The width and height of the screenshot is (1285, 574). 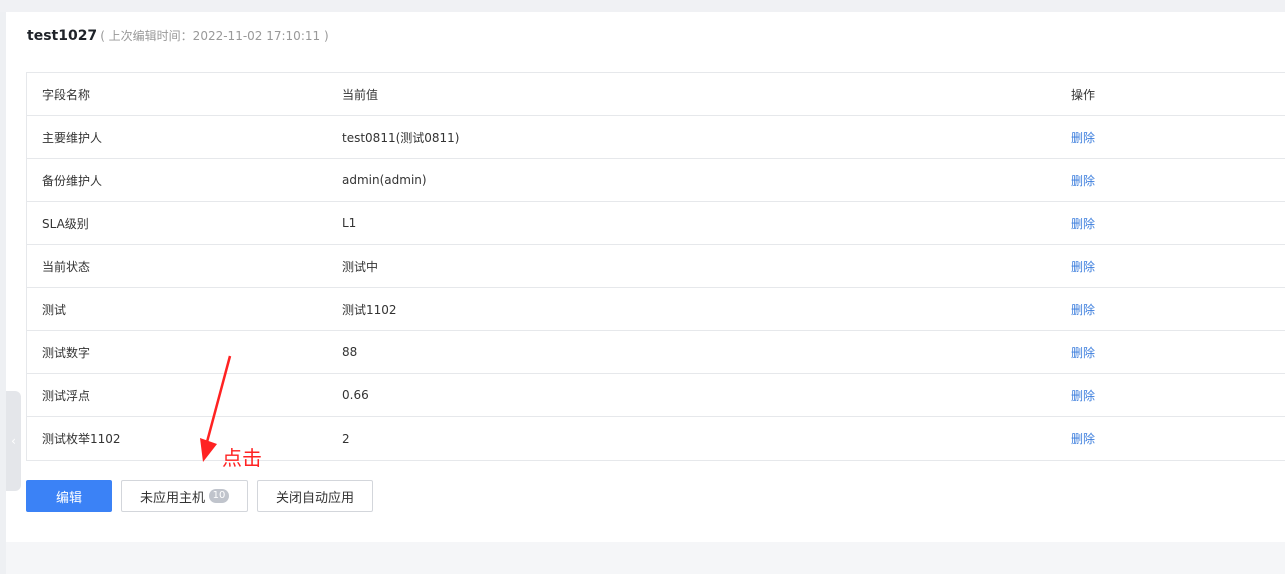 I want to click on field-name: 测试数字, so click(x=66, y=352).